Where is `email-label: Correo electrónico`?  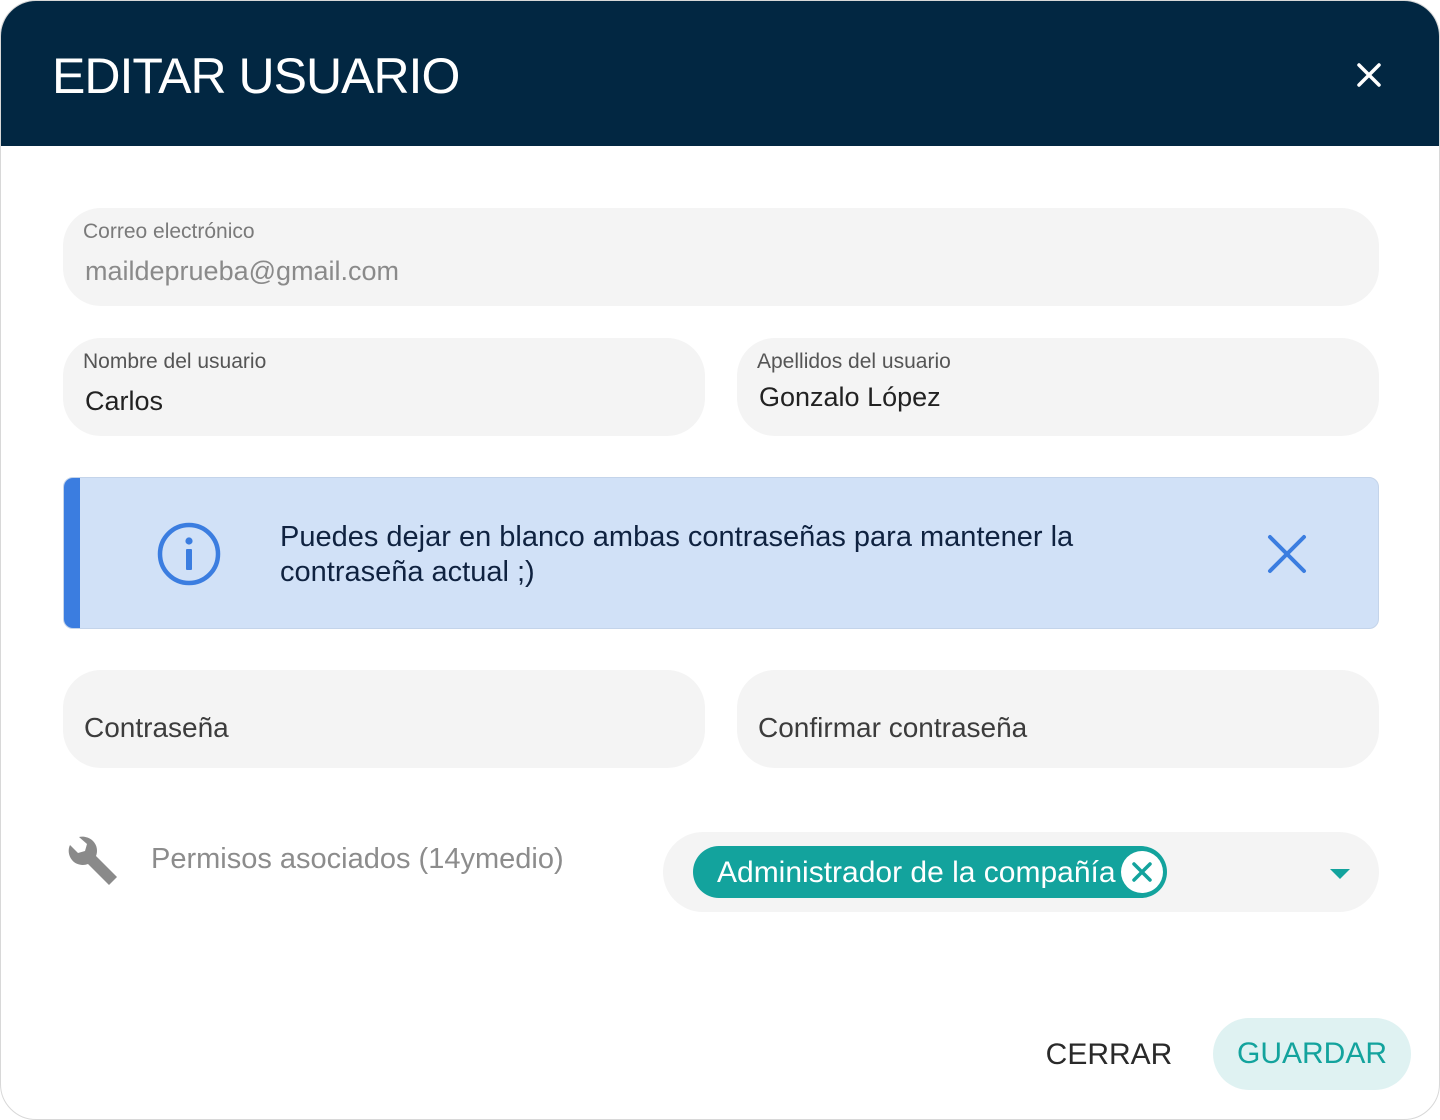 email-label: Correo electrónico is located at coordinates (169, 231).